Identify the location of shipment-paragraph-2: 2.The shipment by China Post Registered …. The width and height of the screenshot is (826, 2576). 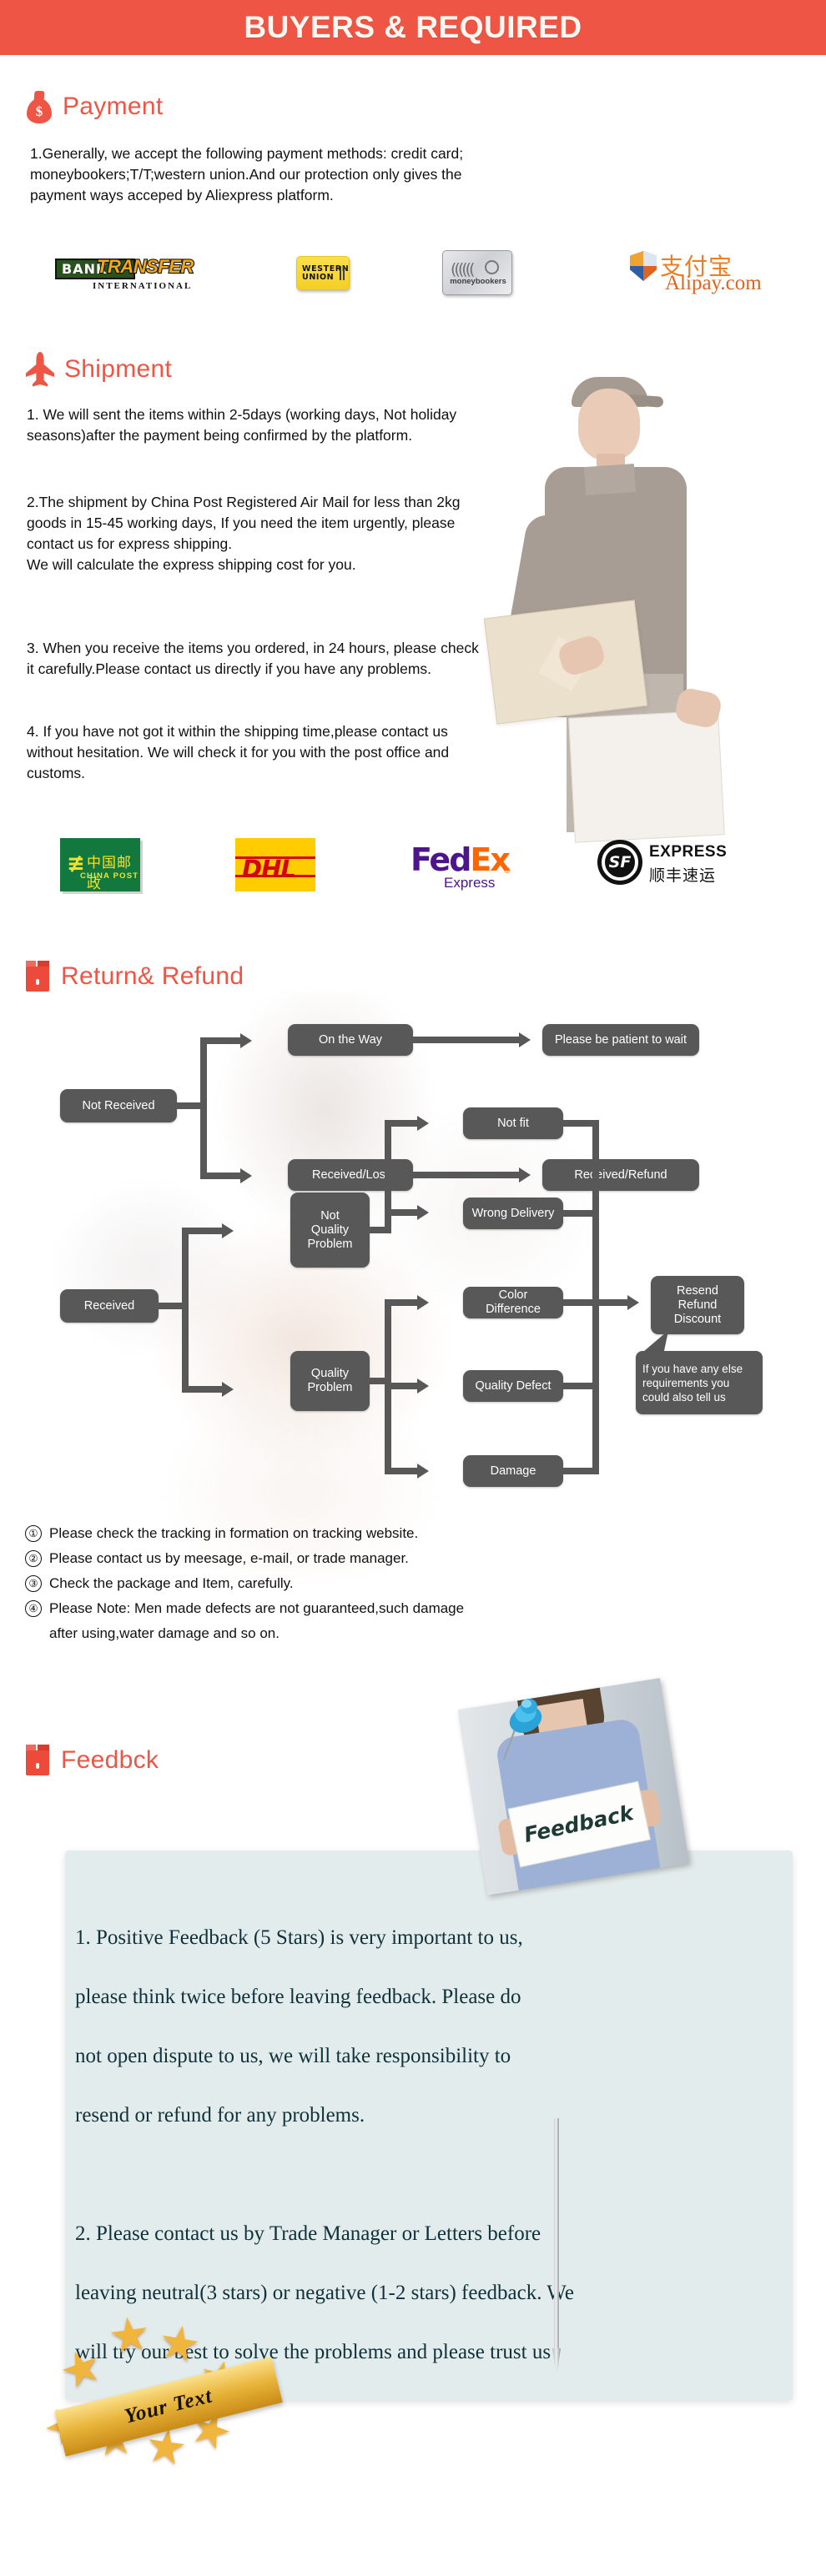
(244, 533).